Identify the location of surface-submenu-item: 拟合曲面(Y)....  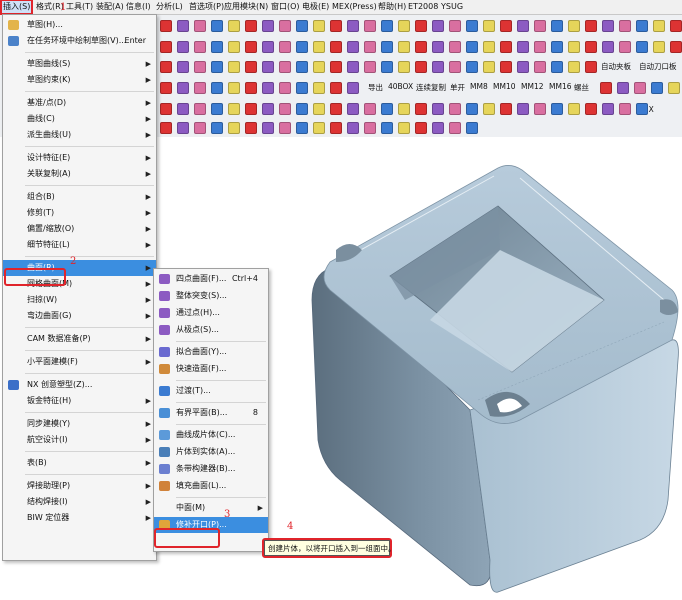
(211, 352).